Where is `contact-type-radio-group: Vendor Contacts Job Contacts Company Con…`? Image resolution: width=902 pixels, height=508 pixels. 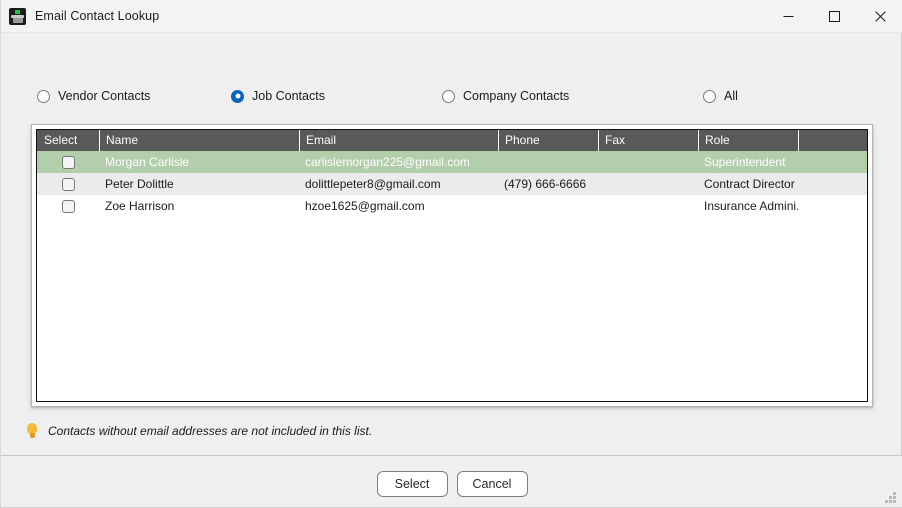 contact-type-radio-group: Vendor Contacts Job Contacts Company Con… is located at coordinates (451, 96).